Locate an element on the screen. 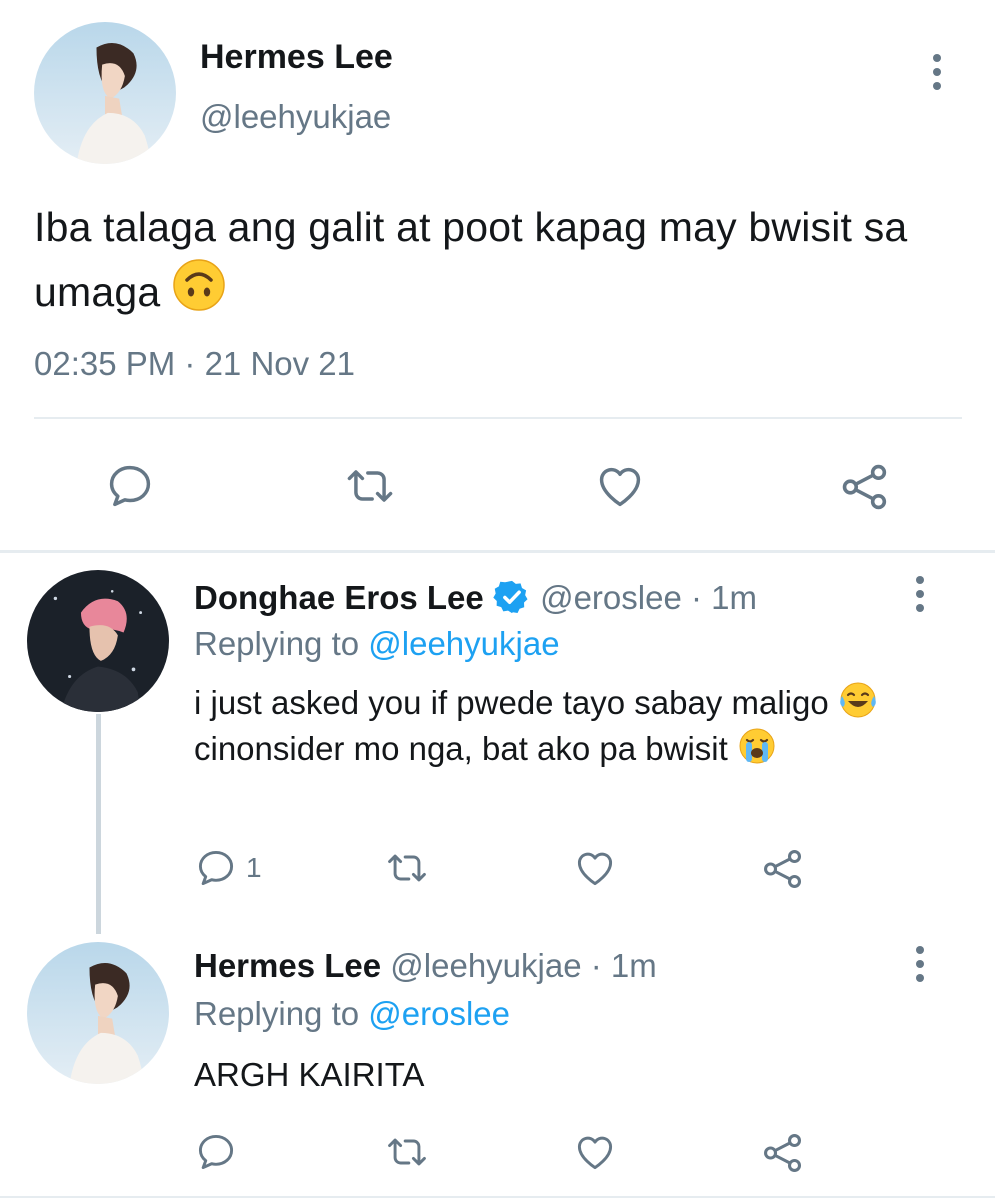  reply1-author-avatar is located at coordinates (98, 641).